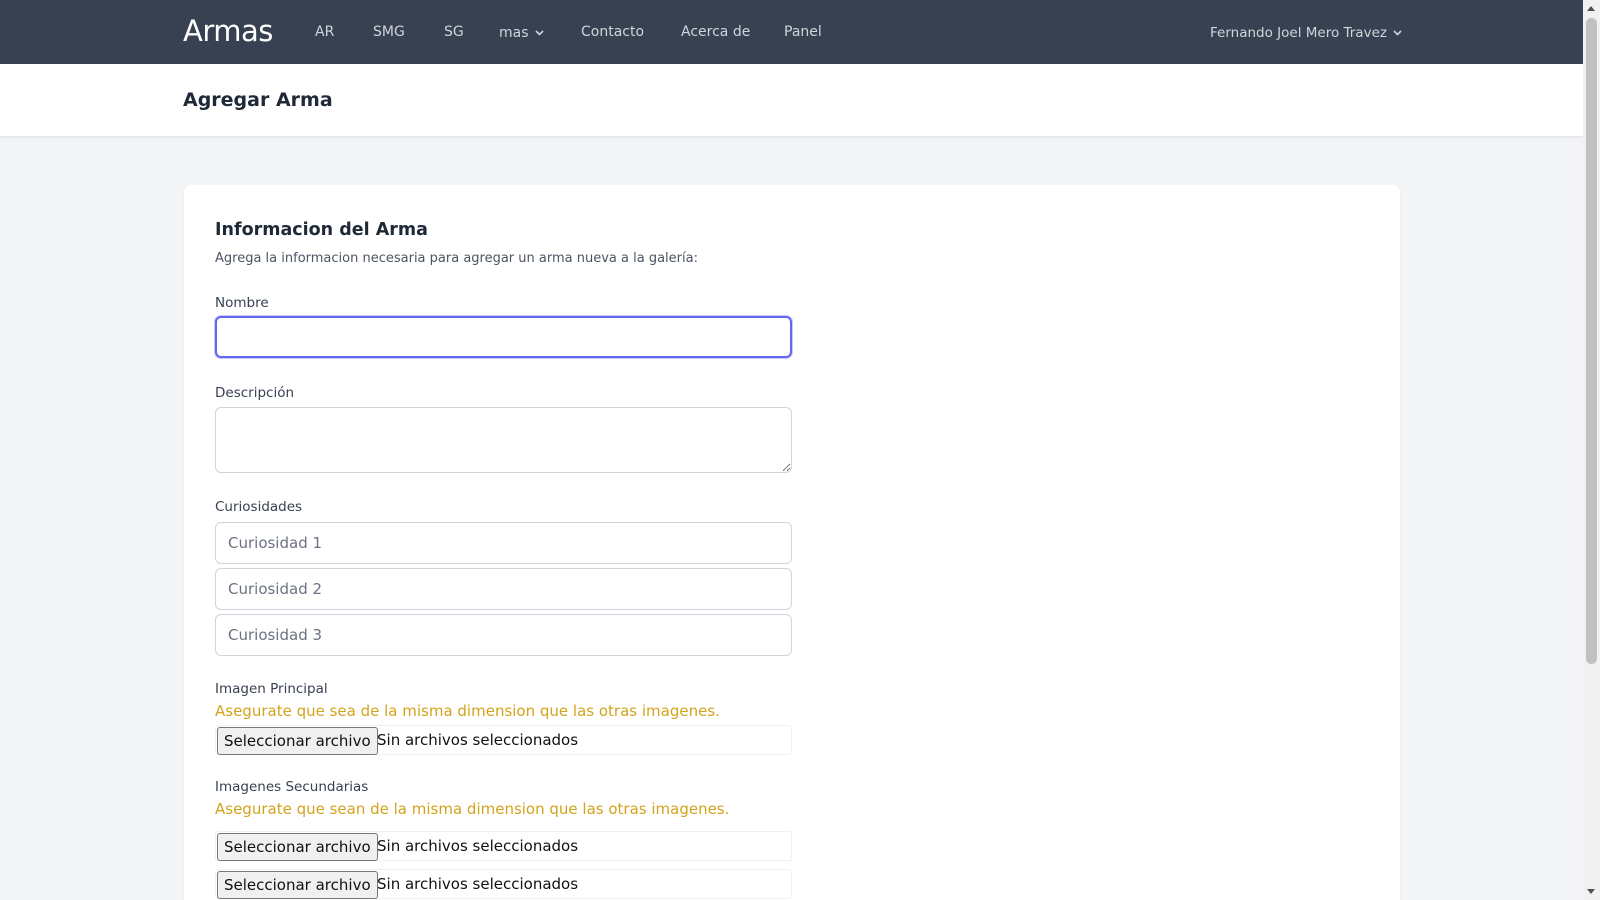 Image resolution: width=1600 pixels, height=900 pixels. What do you see at coordinates (514, 33) in the screenshot?
I see `nav-item-mas-label: mas` at bounding box center [514, 33].